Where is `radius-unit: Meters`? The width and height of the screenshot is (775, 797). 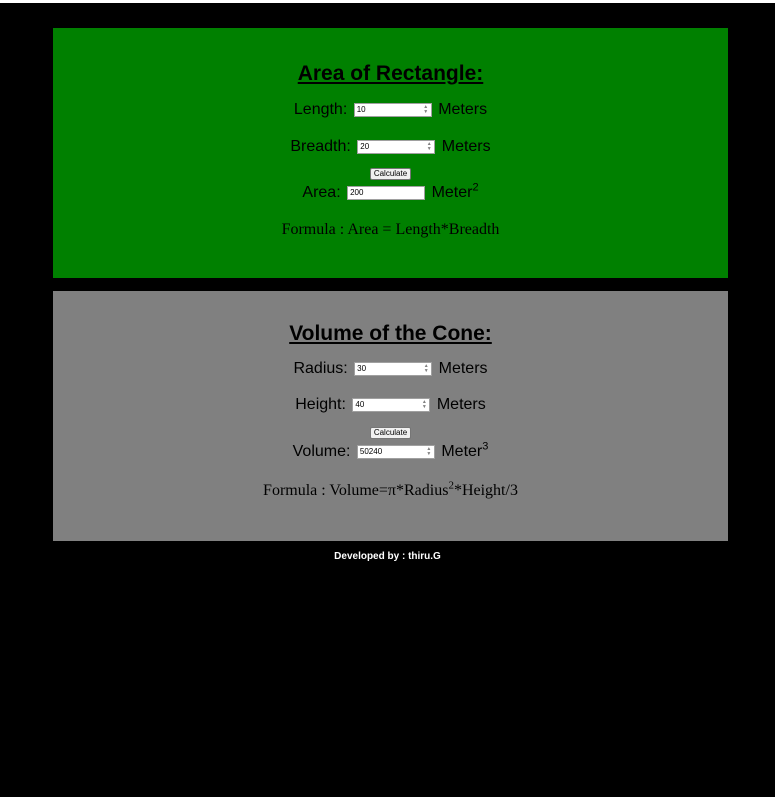
radius-unit: Meters is located at coordinates (463, 368).